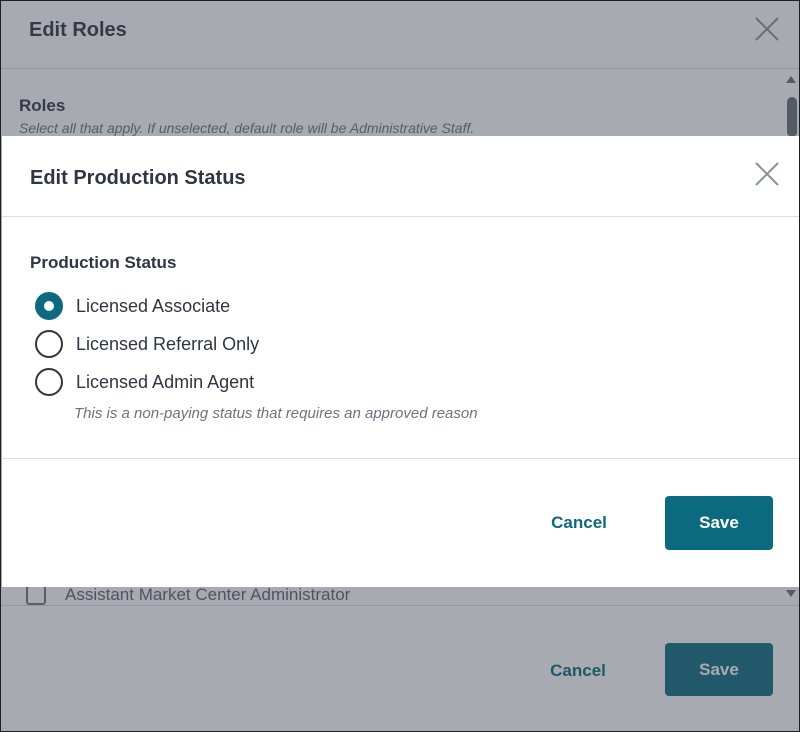 The width and height of the screenshot is (800, 732). Describe the element at coordinates (400, 176) in the screenshot. I see `modal-header: Edit Production Status` at that location.